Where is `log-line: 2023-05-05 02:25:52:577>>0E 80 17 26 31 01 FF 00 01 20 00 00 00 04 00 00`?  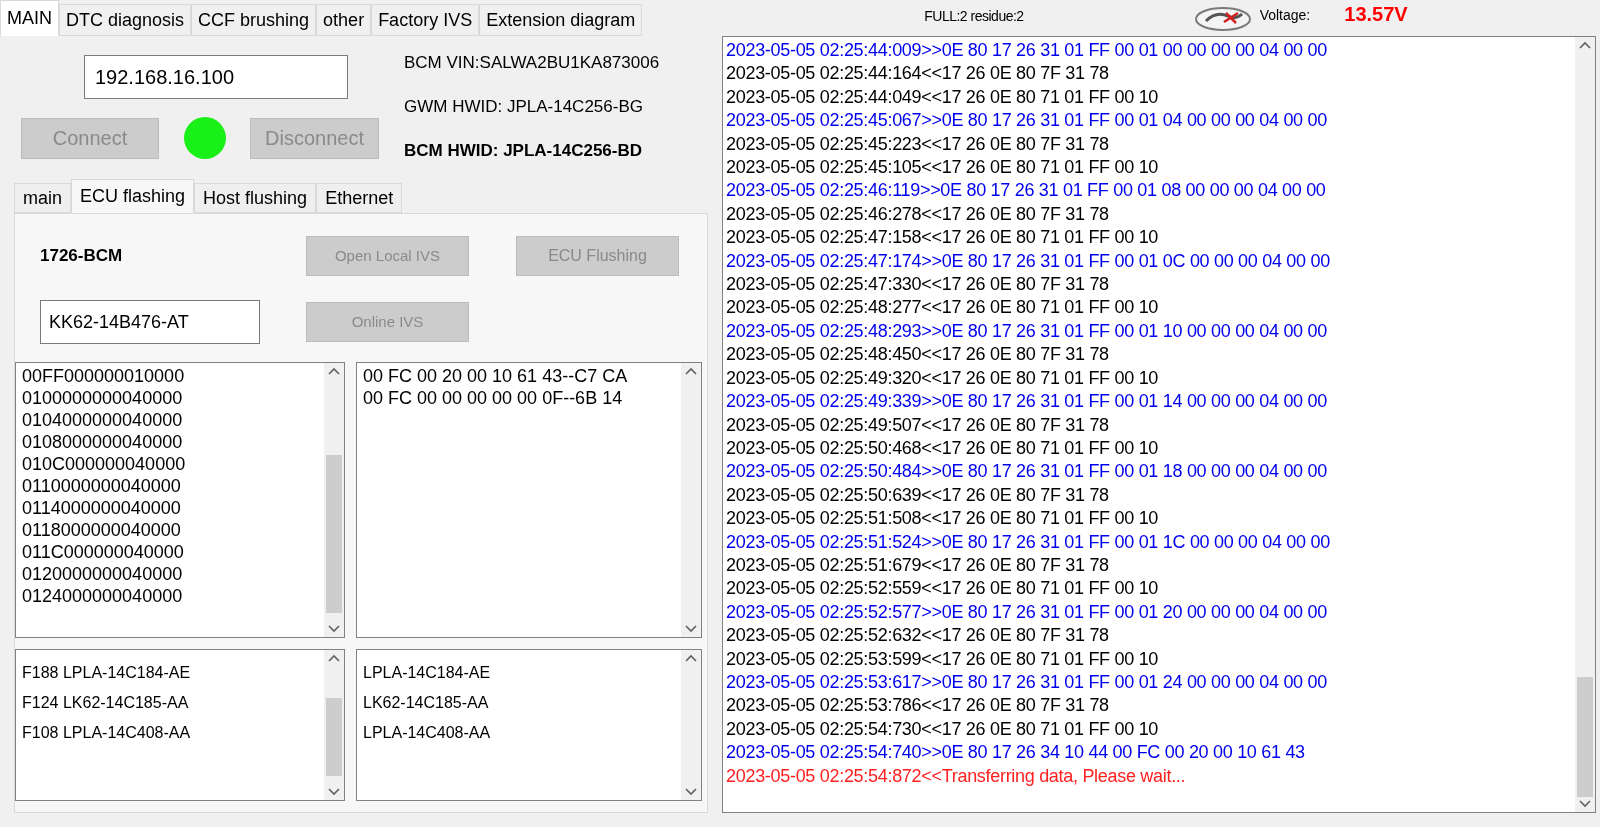 log-line: 2023-05-05 02:25:52:577>>0E 80 17 26 31 01 FF 00 01 20 00 00 00 04 00 00 is located at coordinates (1027, 612).